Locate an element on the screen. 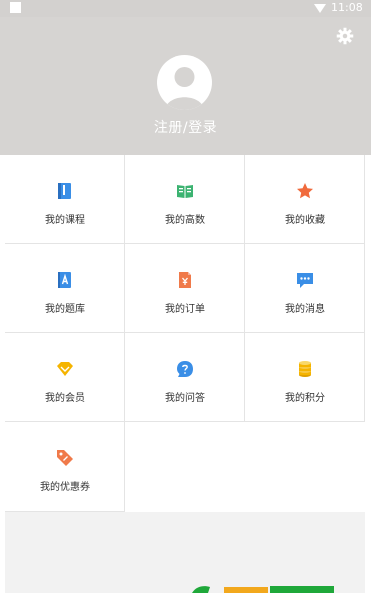 This screenshot has height=593, width=371. menu-item-label: 我的会员 is located at coordinates (65, 398).